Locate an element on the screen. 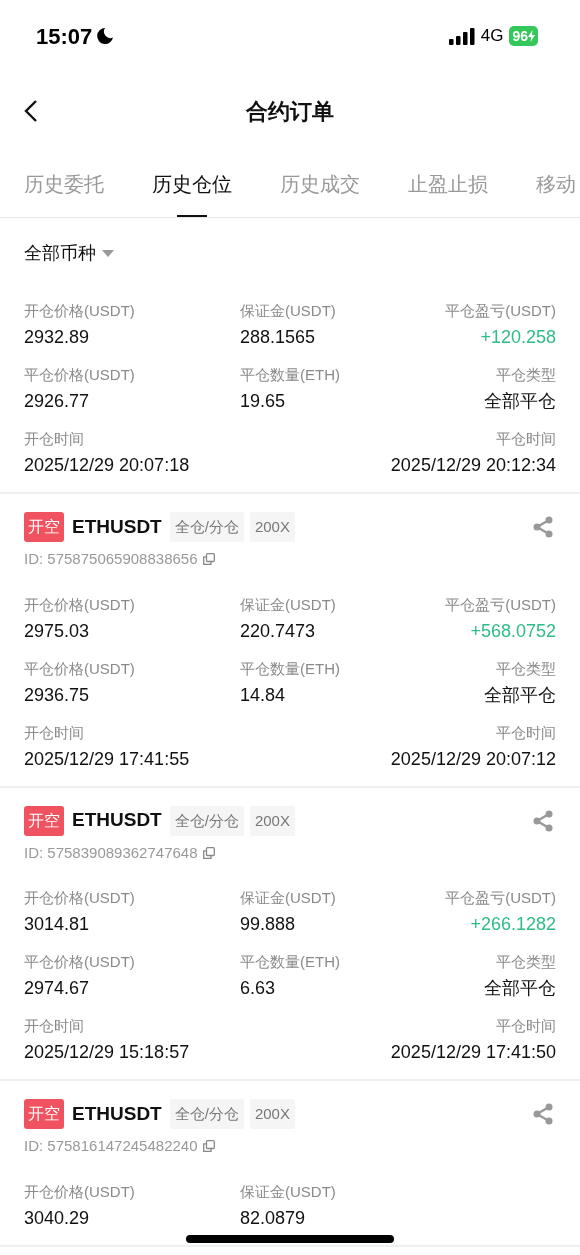 The image size is (580, 1255). signal-icon is located at coordinates (461, 36).